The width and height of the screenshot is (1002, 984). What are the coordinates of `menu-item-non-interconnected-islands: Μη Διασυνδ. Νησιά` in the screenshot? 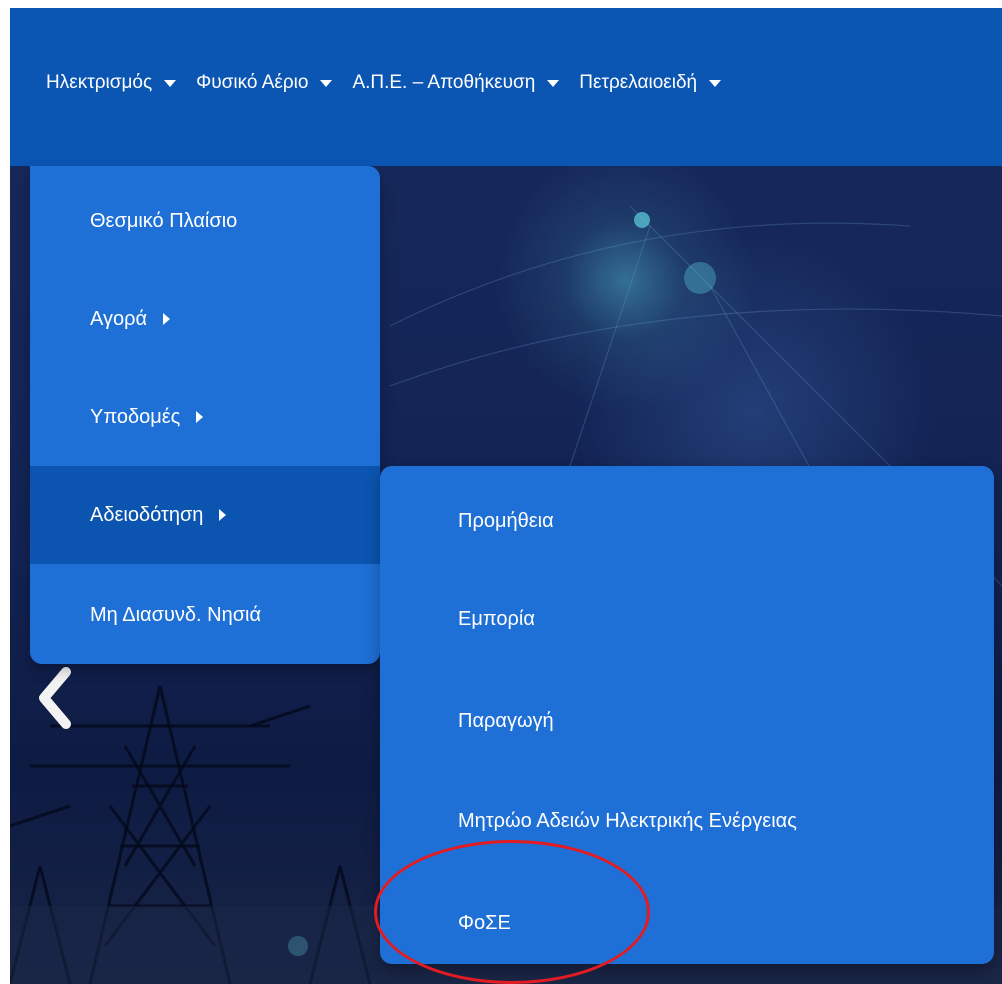 It's located at (205, 615).